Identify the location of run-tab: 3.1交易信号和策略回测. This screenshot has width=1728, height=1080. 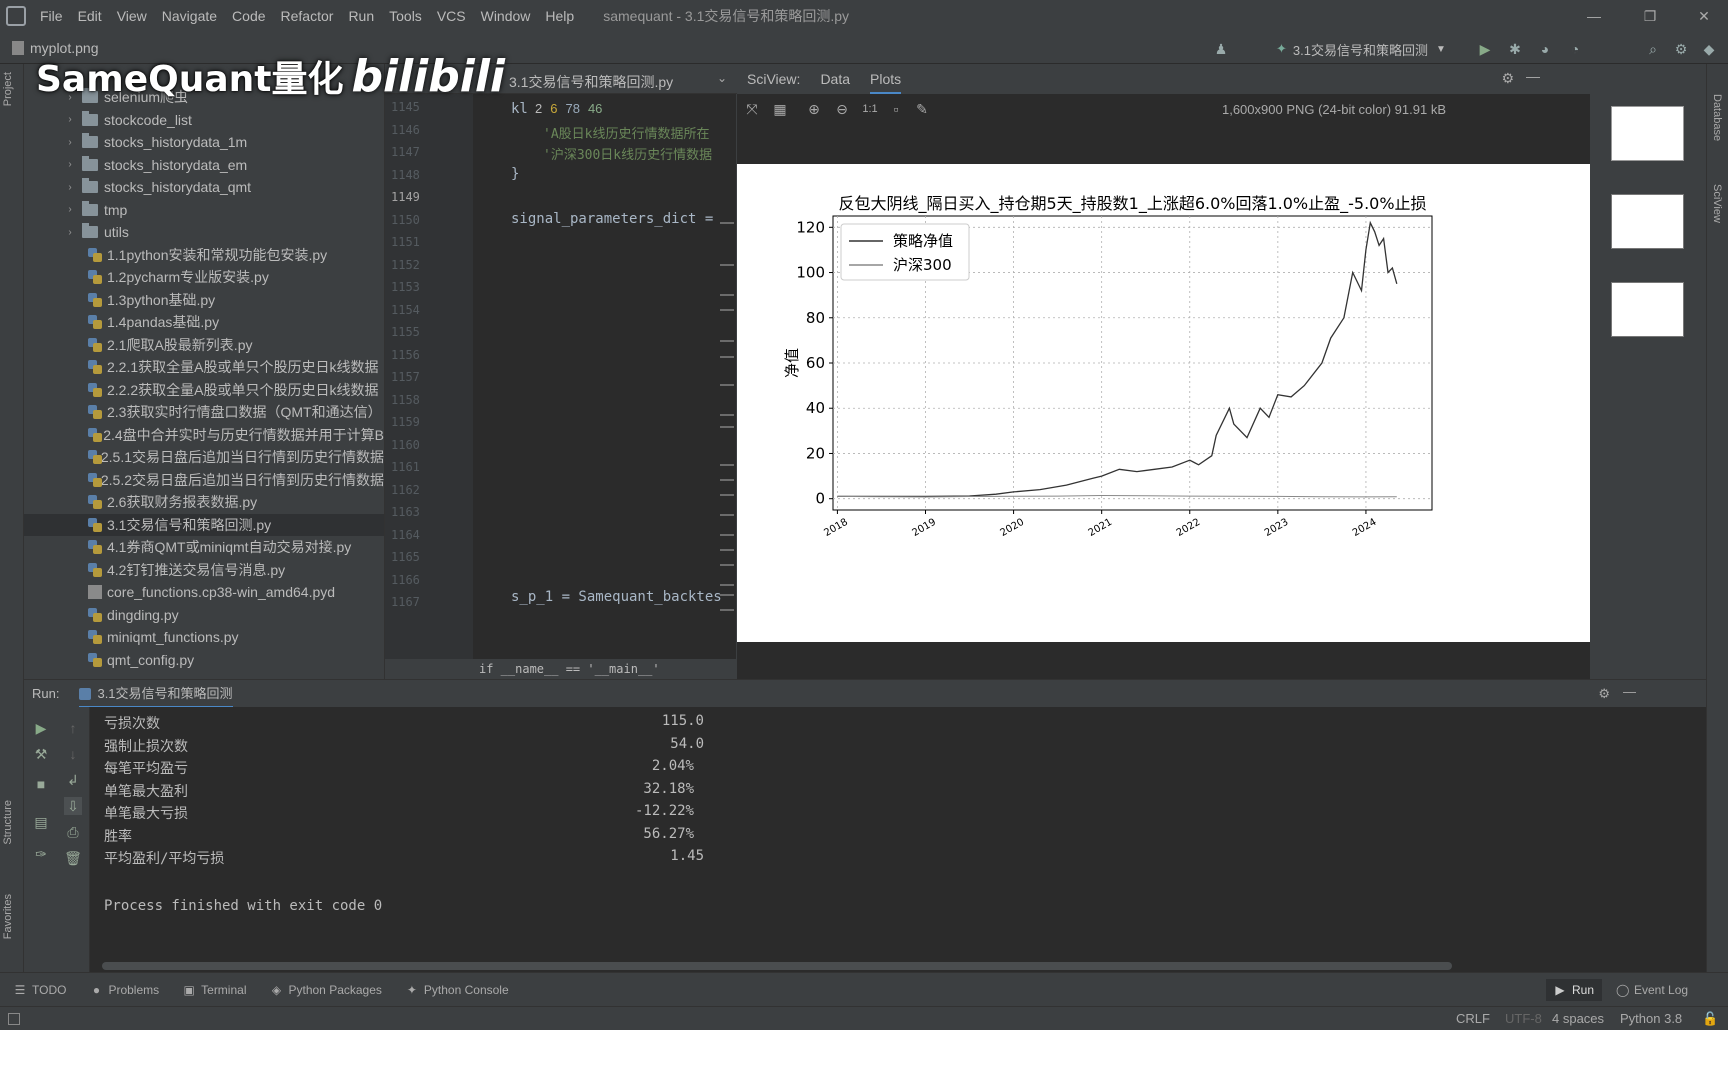
(156, 694).